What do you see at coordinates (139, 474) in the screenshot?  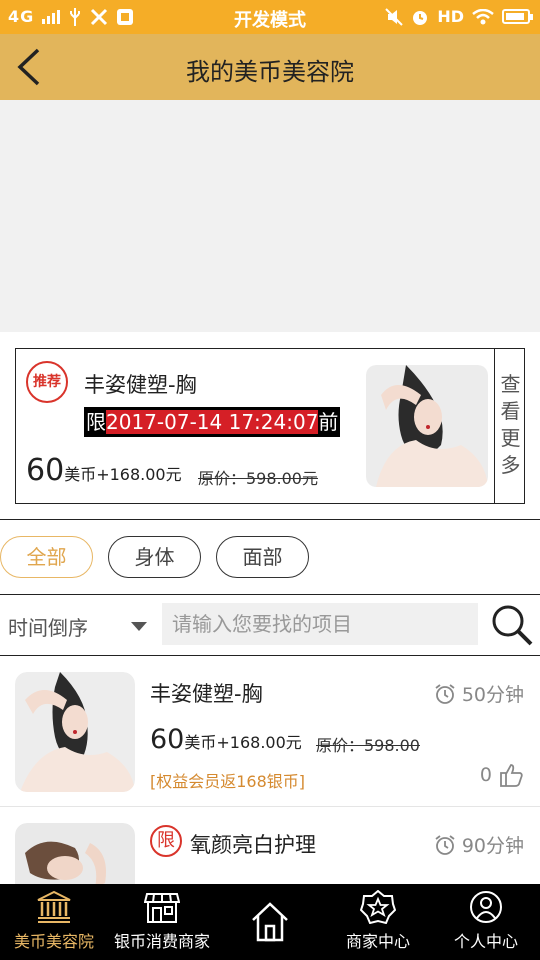 I see `price-cash: +168.00元` at bounding box center [139, 474].